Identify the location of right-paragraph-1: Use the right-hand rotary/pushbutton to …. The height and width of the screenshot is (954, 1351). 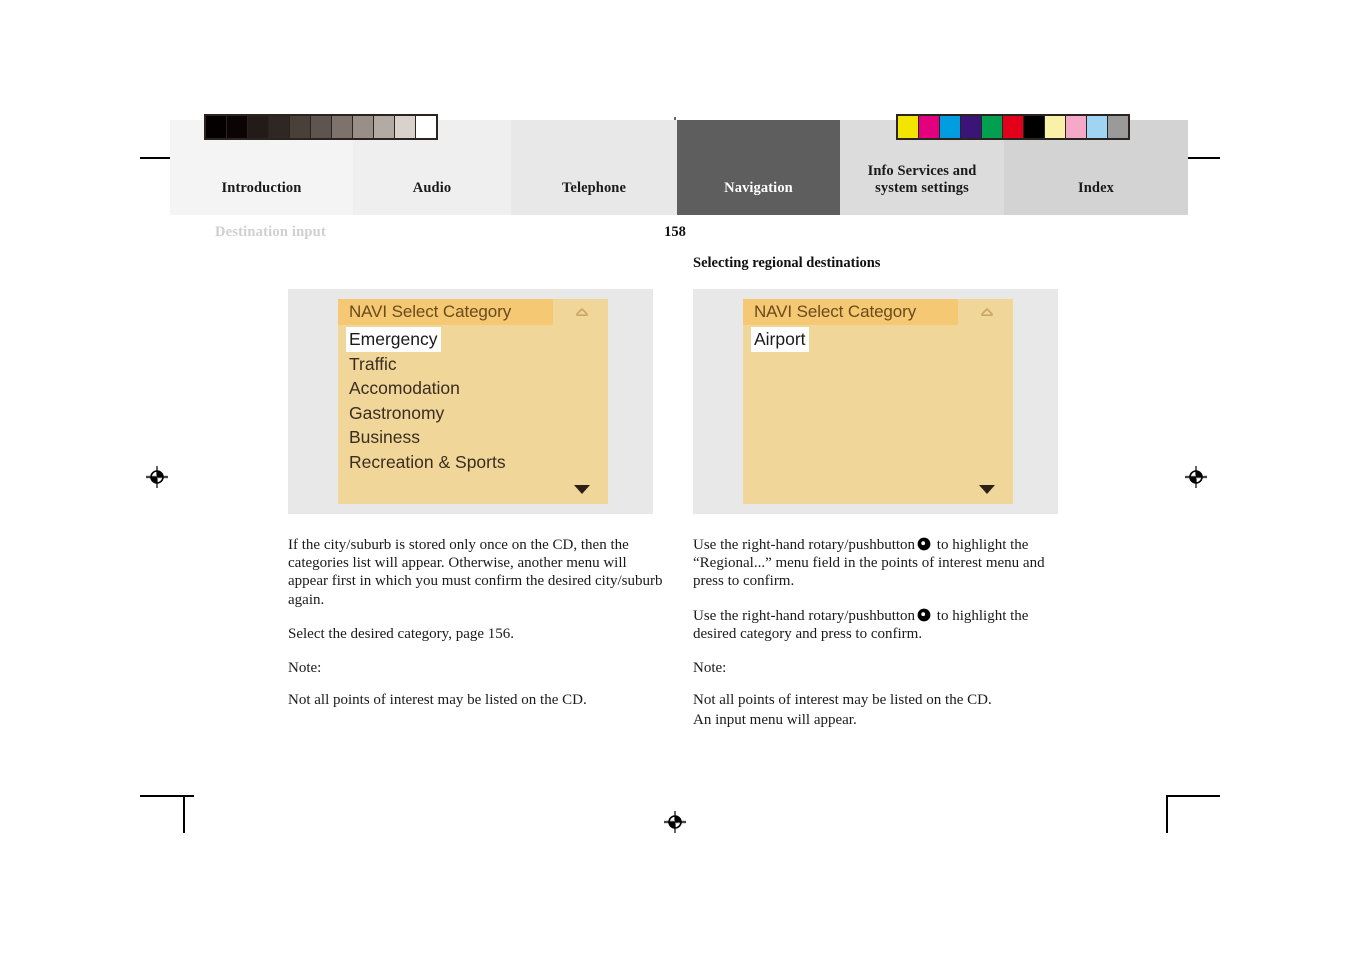
(883, 563).